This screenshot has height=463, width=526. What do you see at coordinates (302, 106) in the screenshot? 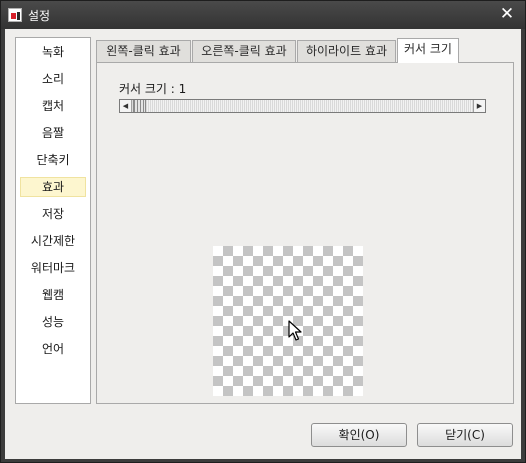
I see `cursor-size-slider: ◀ ▶` at bounding box center [302, 106].